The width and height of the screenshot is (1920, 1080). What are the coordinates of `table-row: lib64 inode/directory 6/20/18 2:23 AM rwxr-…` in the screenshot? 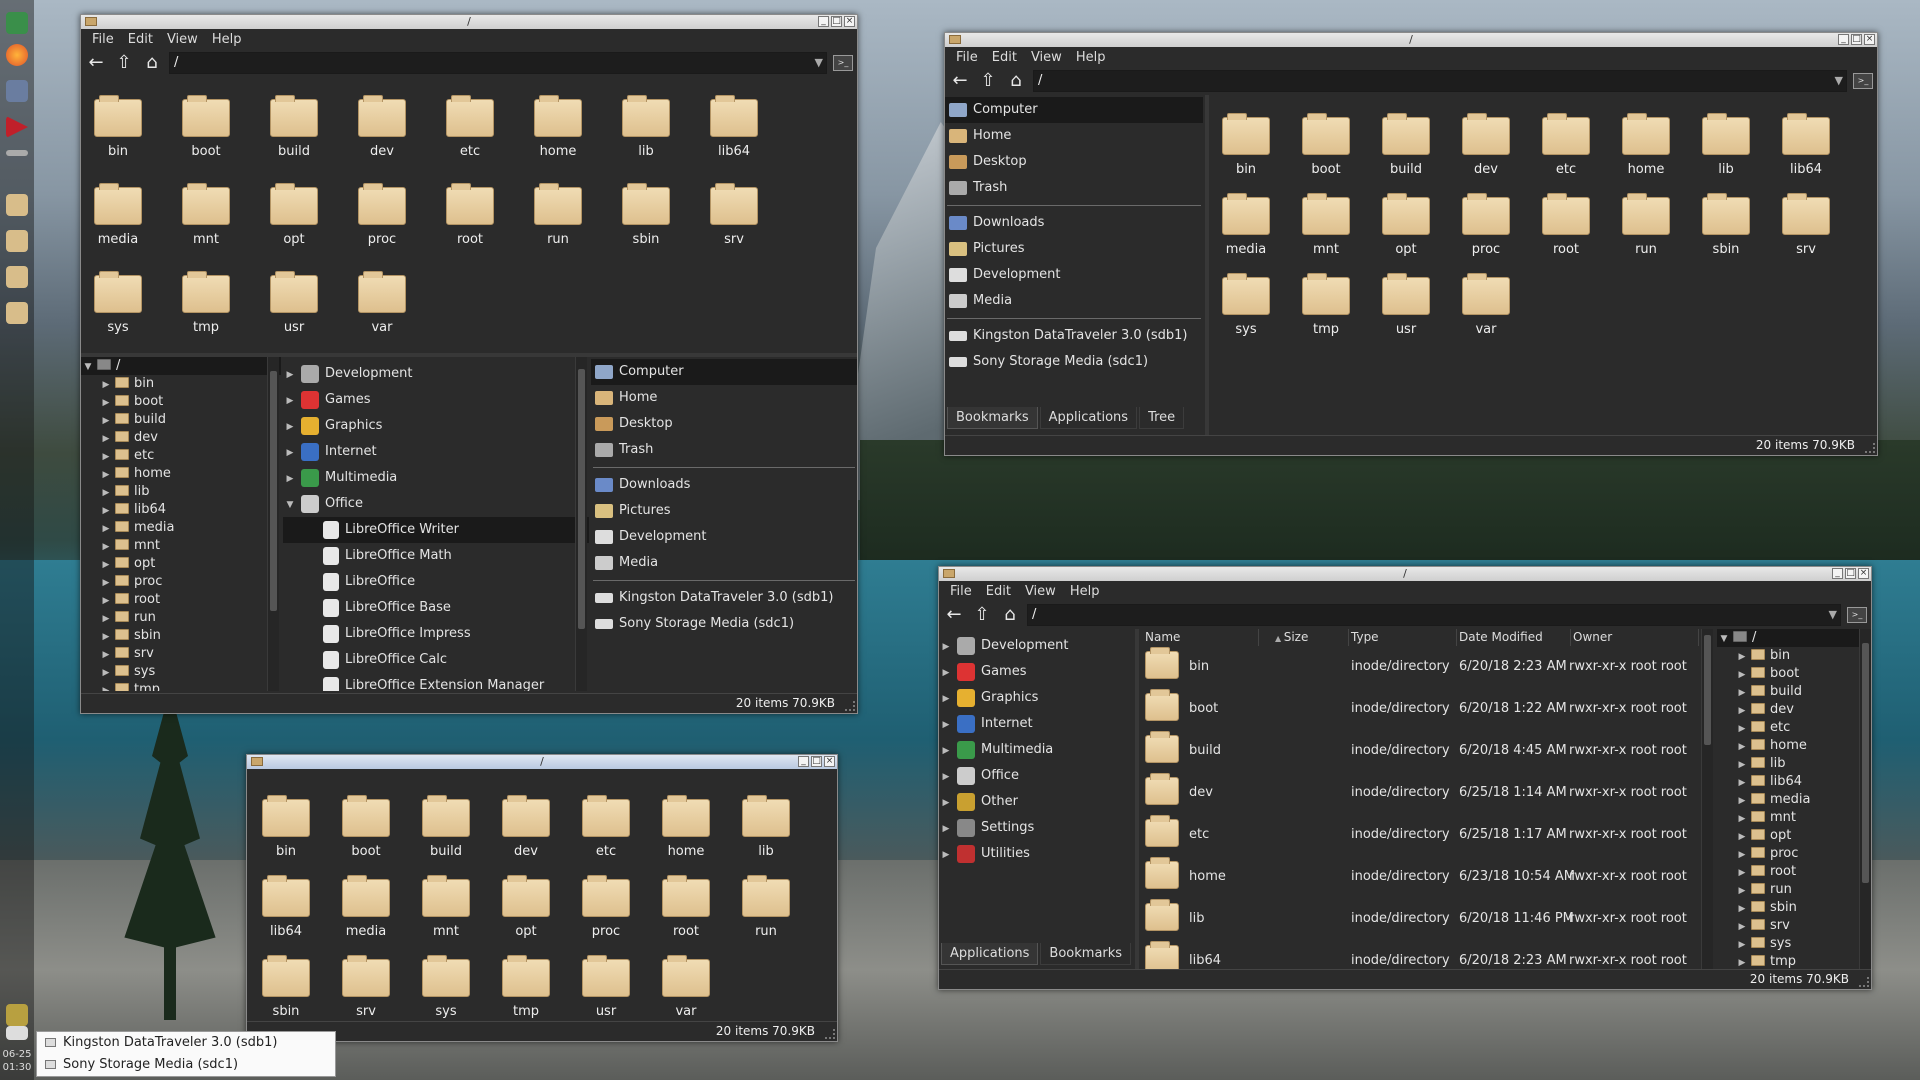 It's located at (1419, 955).